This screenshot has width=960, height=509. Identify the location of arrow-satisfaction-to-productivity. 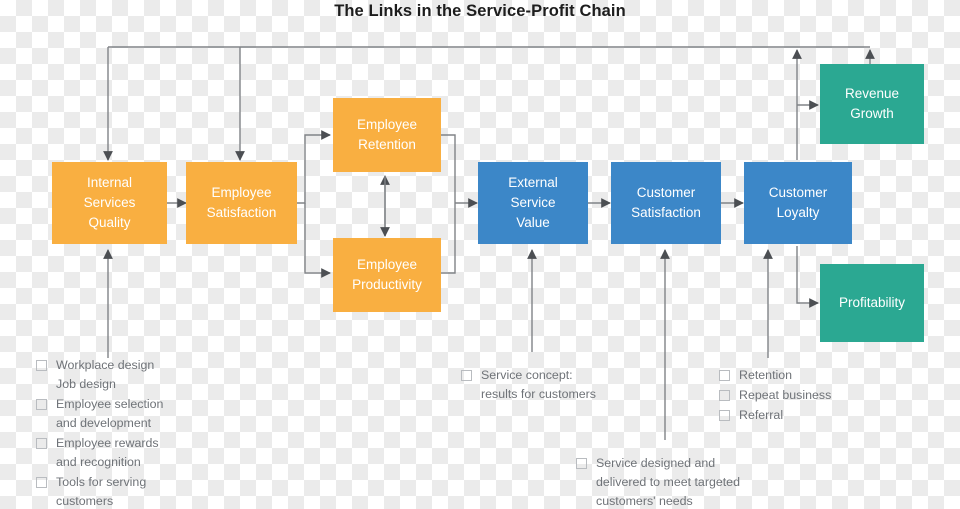
(317, 240).